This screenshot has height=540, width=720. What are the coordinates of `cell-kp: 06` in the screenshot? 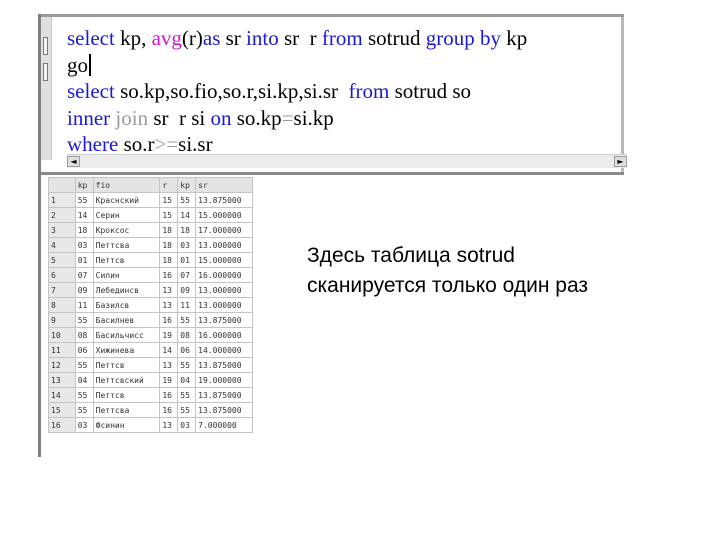 It's located at (84, 350).